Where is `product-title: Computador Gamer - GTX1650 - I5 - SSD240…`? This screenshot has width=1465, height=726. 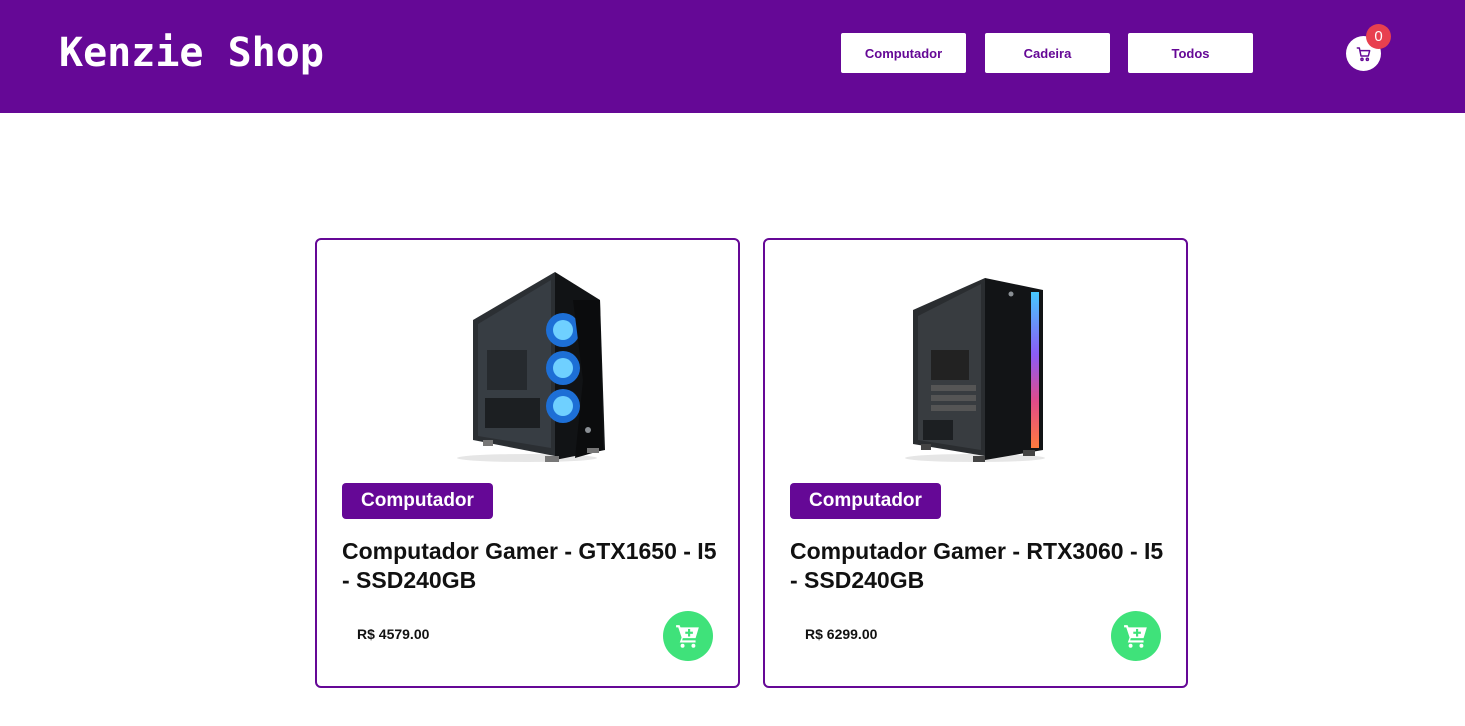
product-title: Computador Gamer - GTX1650 - I5 - SSD240… is located at coordinates (529, 565).